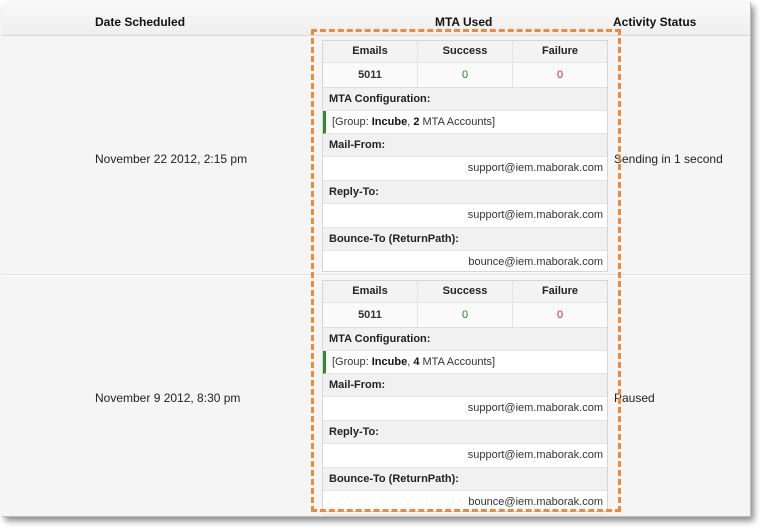  What do you see at coordinates (668, 159) in the screenshot?
I see `activity-status-cell: Sending in 1 second` at bounding box center [668, 159].